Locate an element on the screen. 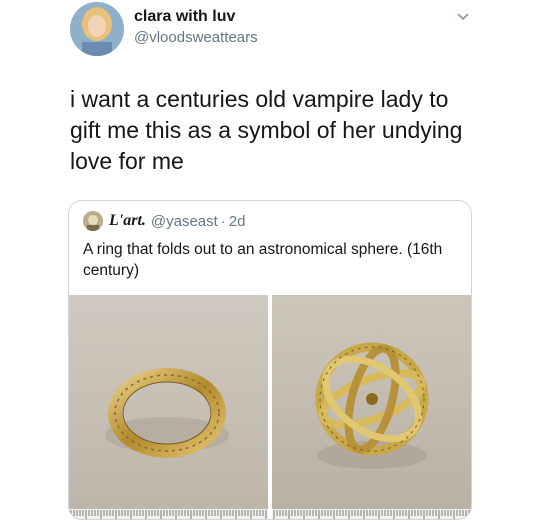 This screenshot has width=540, height=528. chevron-down-icon is located at coordinates (463, 17).